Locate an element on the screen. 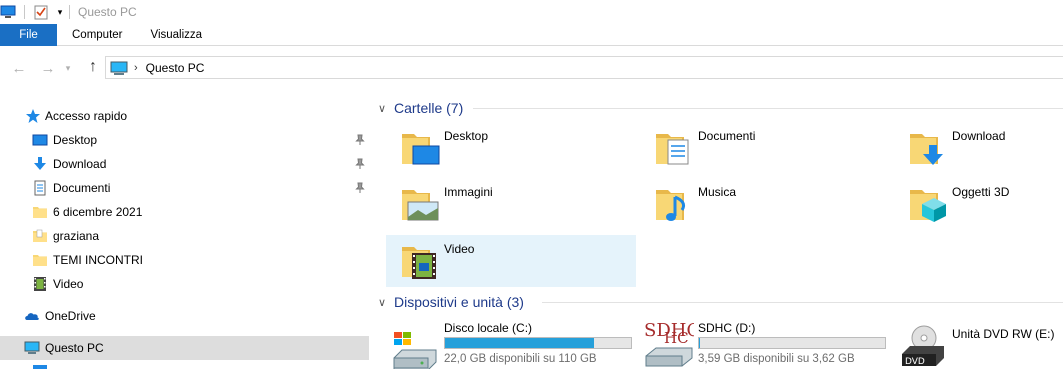 This screenshot has height=369, width=1063. sidebar-item-6-dicembre-2021: 6 dicembre 2021 is located at coordinates (184, 212).